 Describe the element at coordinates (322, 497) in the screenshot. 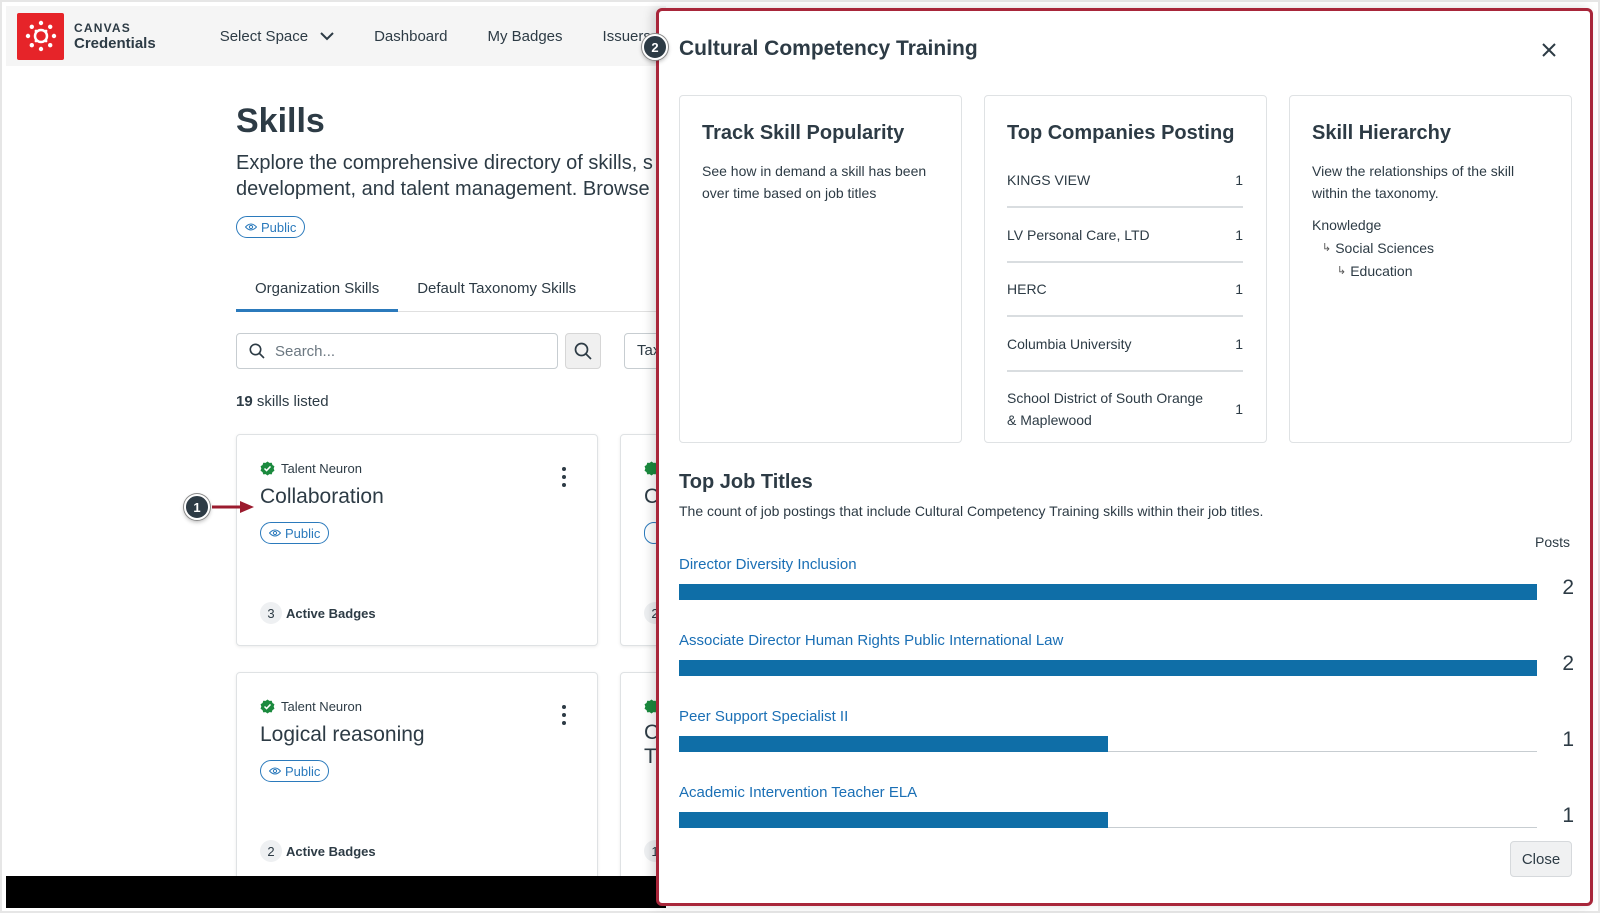

I see `card-skill-name: Collaboration` at that location.